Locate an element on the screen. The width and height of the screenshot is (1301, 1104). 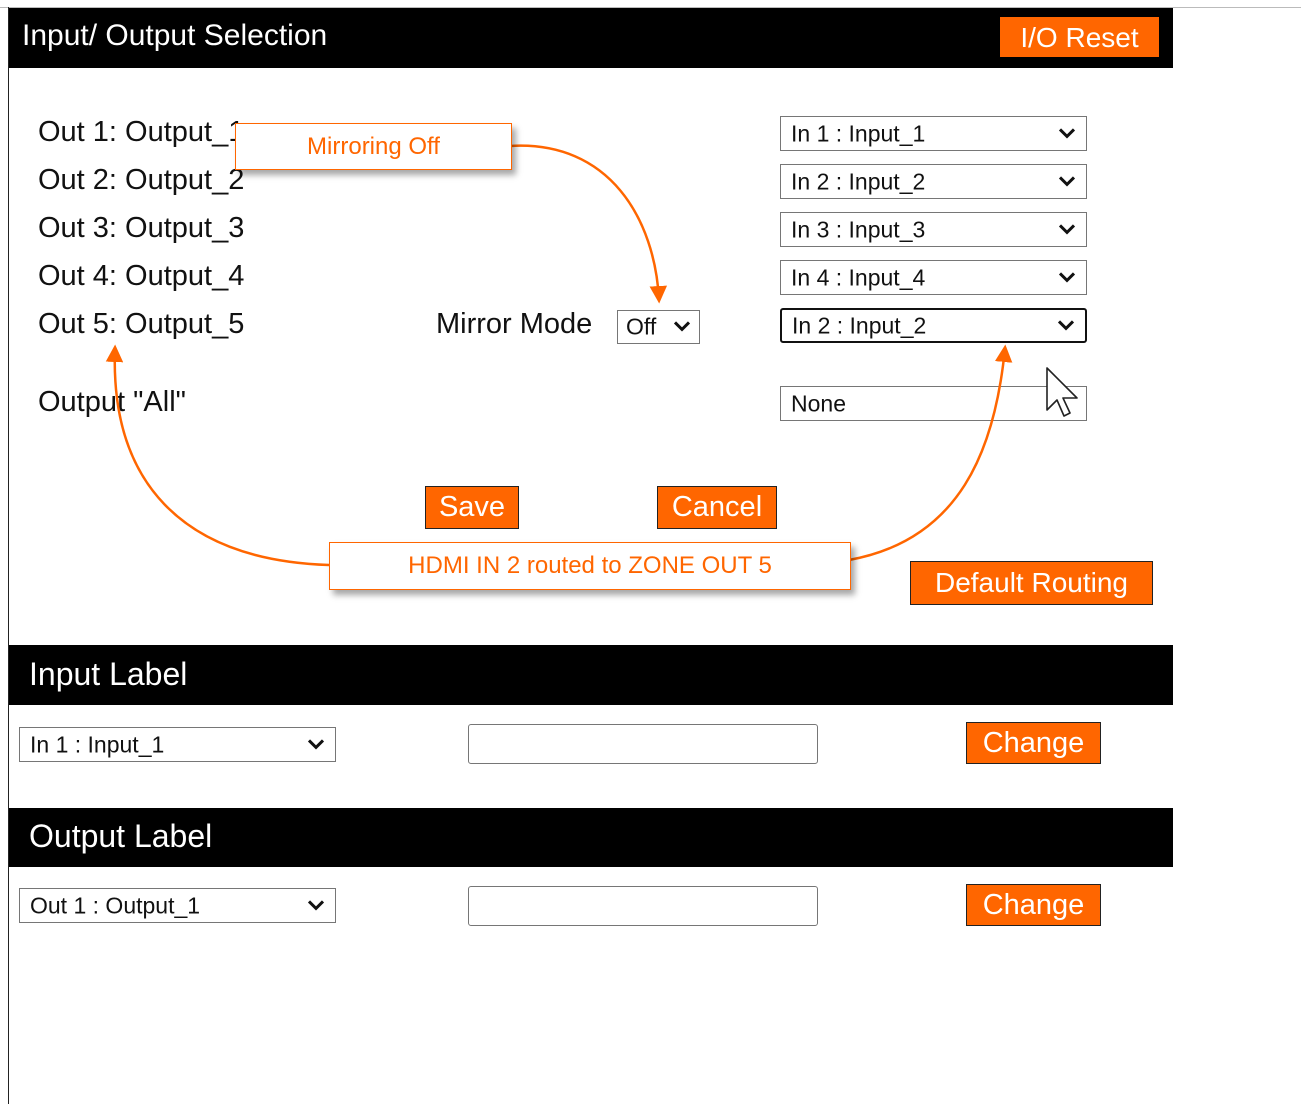
input-label-select: In 1 : Input_1 is located at coordinates (177, 744).